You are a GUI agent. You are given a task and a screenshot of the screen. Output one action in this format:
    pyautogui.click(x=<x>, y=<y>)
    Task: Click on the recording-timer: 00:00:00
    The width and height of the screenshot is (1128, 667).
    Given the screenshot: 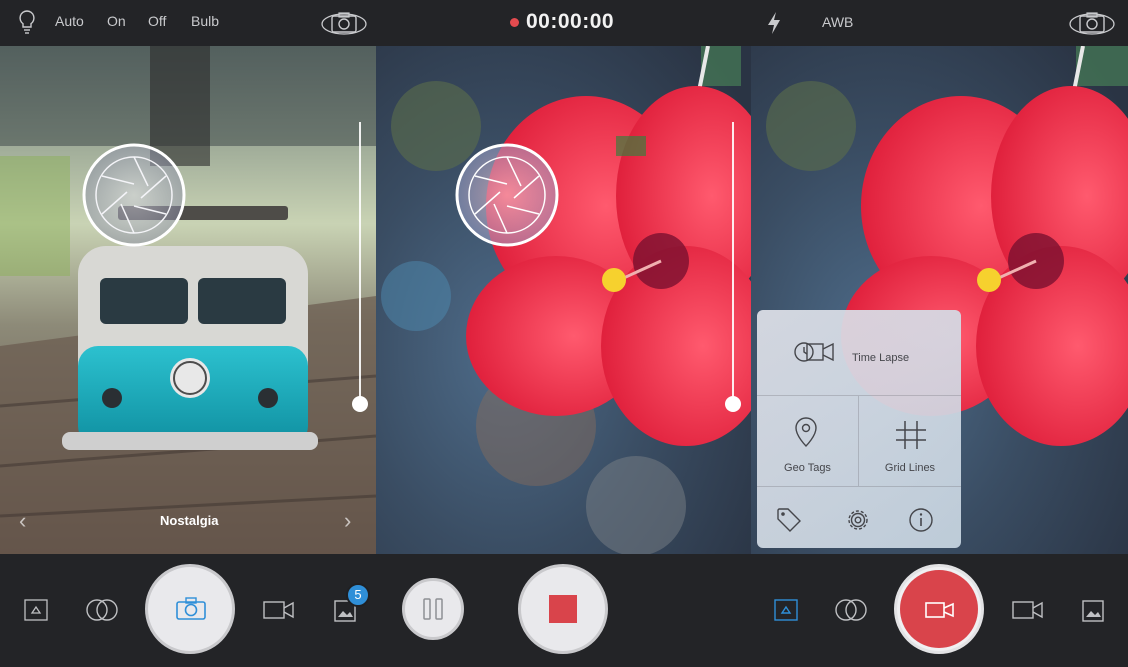 What is the action you would take?
    pyautogui.click(x=570, y=21)
    